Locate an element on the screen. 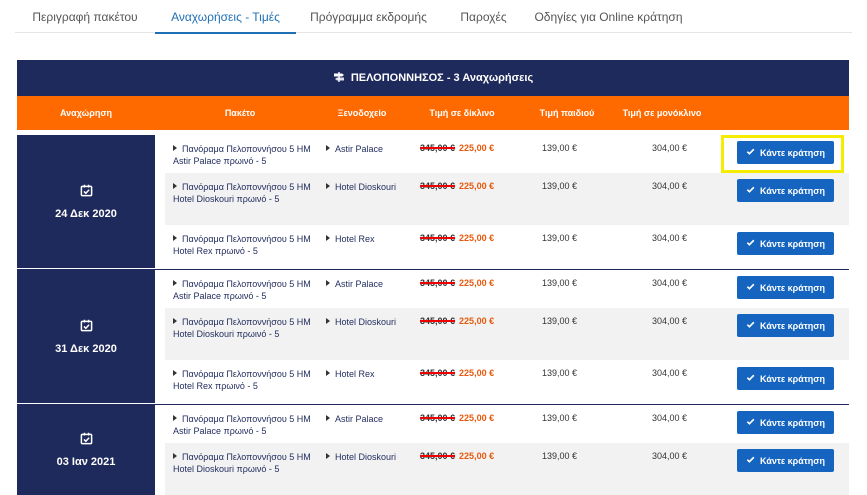 This screenshot has width=867, height=495. hotel-name: Hotel Rex is located at coordinates (355, 239).